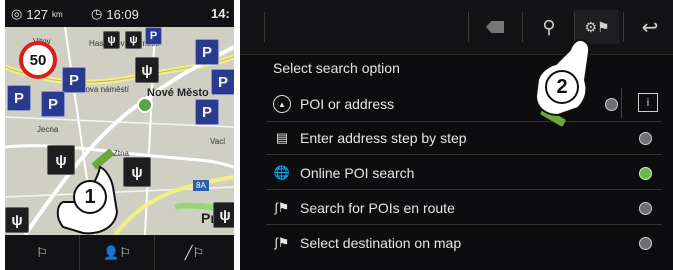 The image size is (673, 270). I want to click on clock-readout: ◷ 16:09, so click(115, 14).